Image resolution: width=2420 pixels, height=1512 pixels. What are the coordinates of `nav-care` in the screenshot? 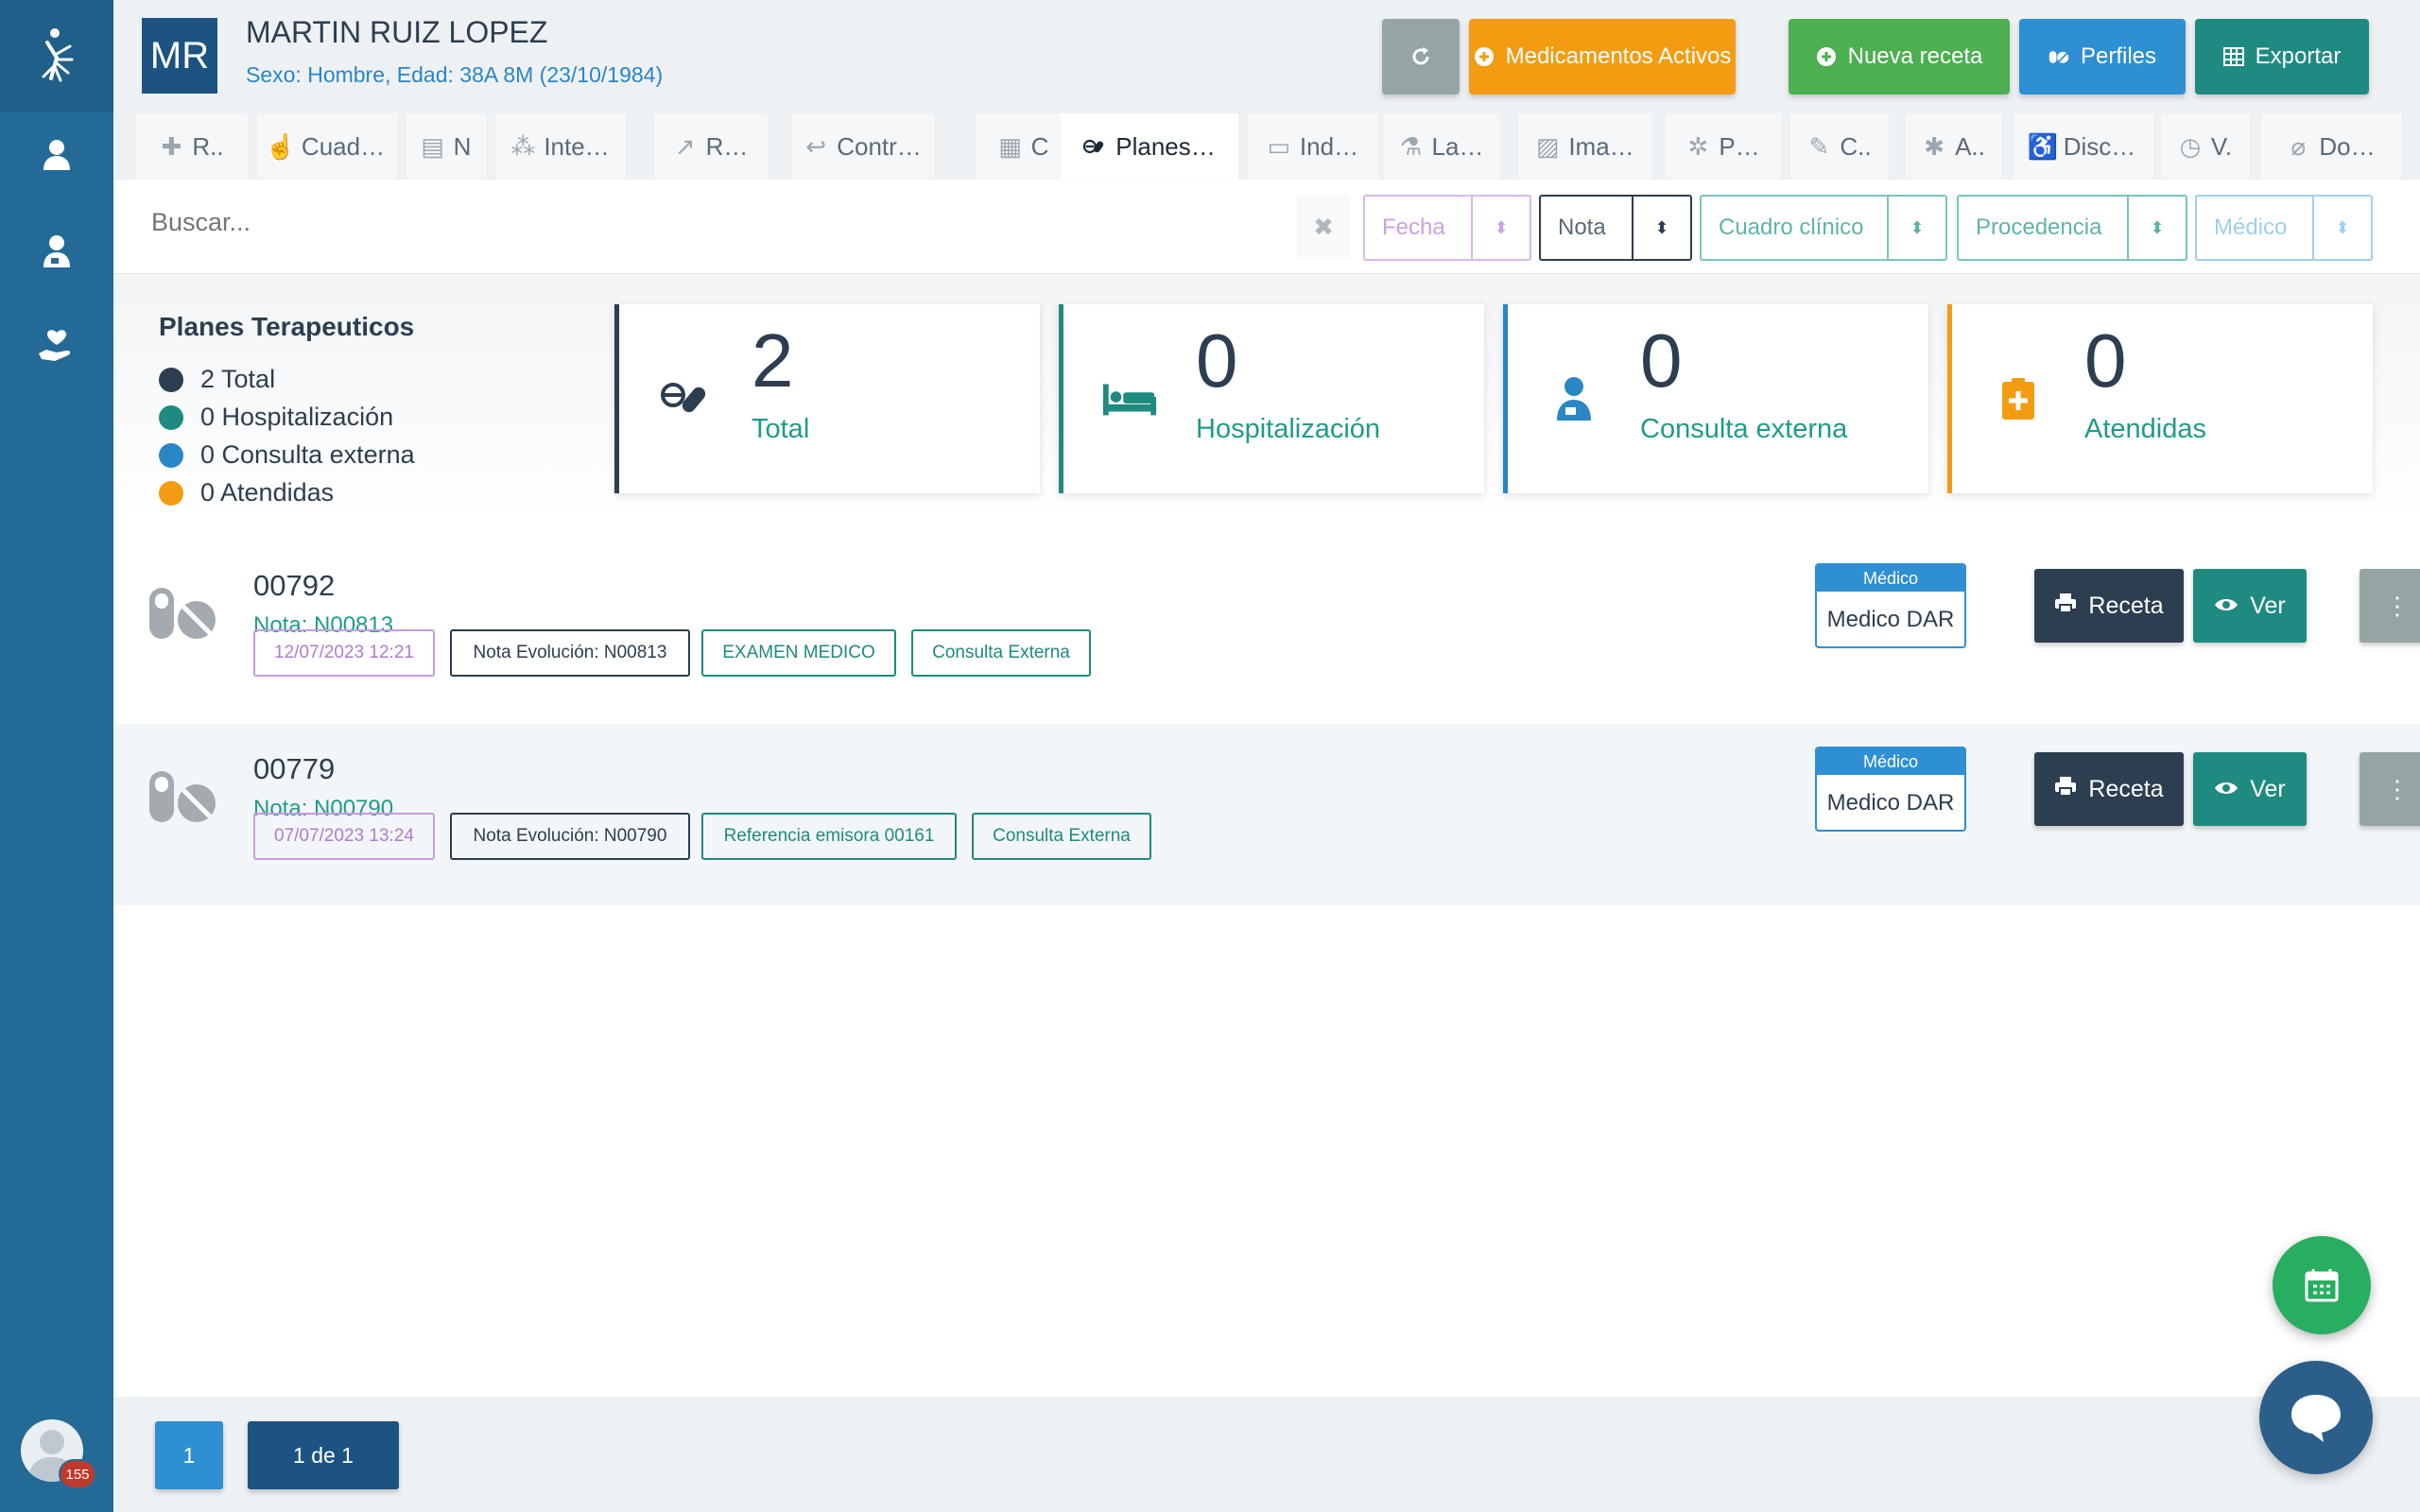 It's located at (56, 346).